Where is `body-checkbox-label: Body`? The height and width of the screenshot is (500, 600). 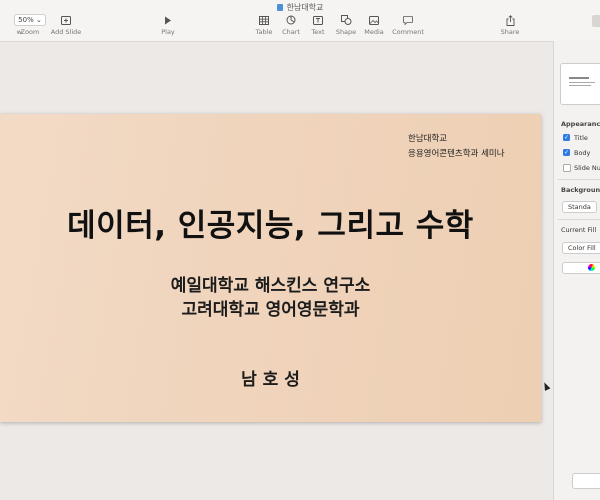
body-checkbox-label: Body is located at coordinates (582, 153).